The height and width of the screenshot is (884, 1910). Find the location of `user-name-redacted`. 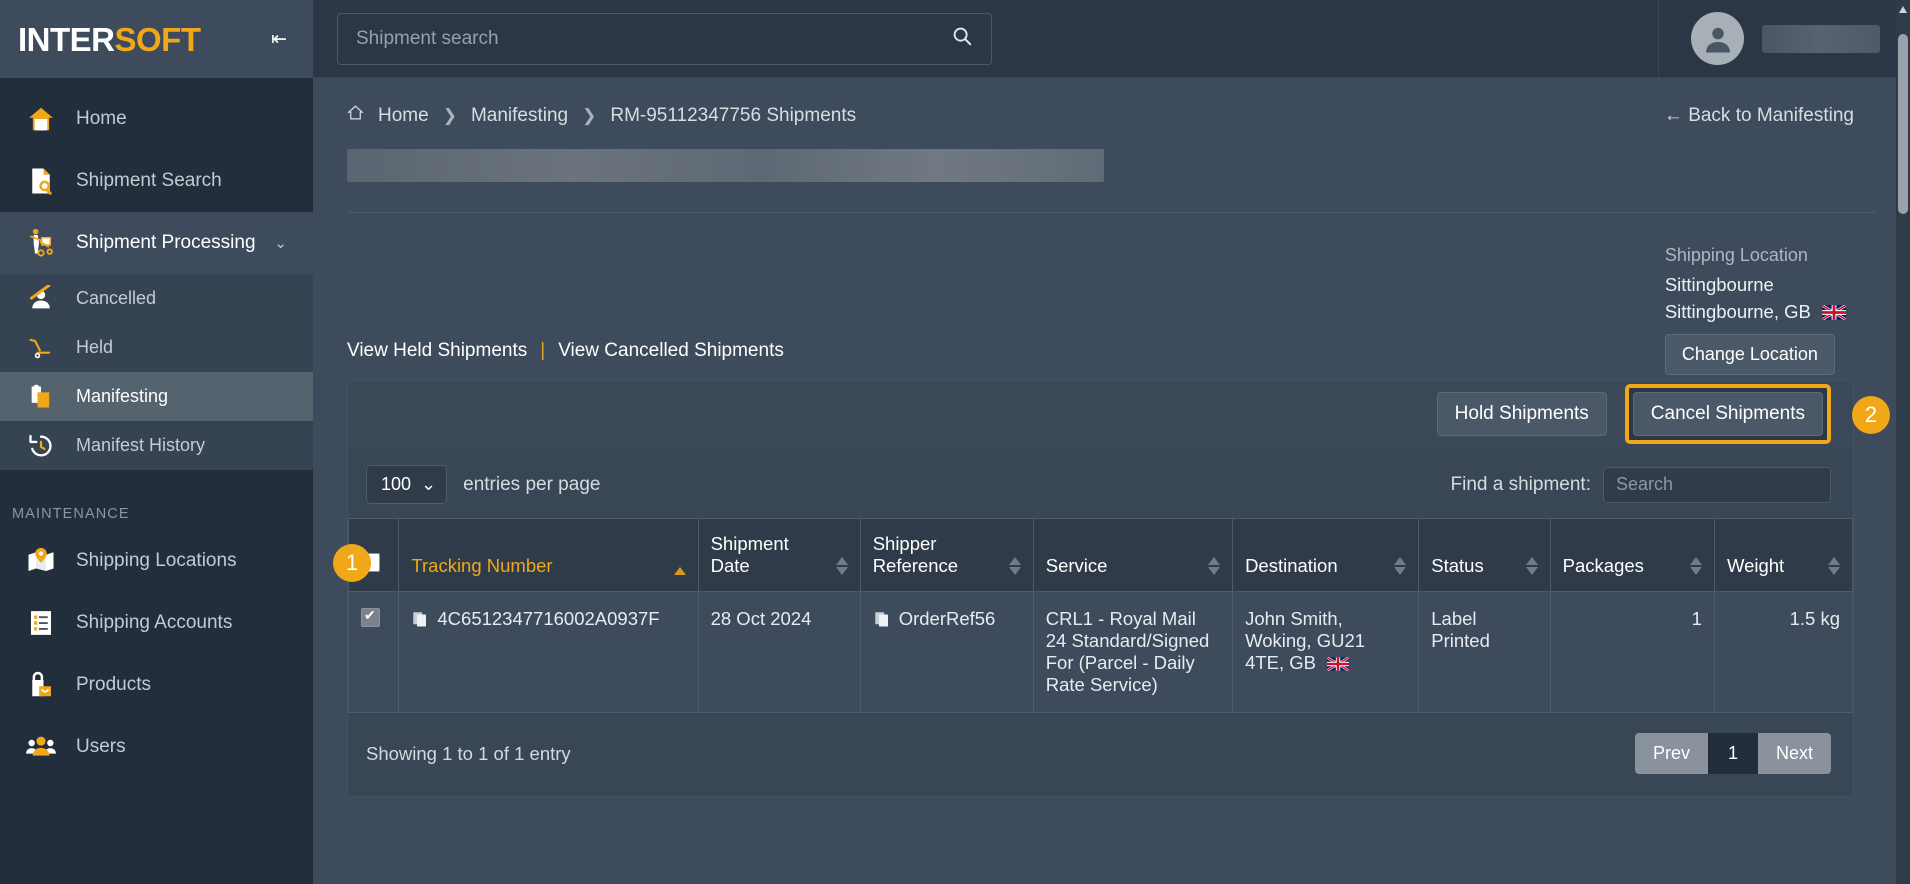

user-name-redacted is located at coordinates (1821, 38).